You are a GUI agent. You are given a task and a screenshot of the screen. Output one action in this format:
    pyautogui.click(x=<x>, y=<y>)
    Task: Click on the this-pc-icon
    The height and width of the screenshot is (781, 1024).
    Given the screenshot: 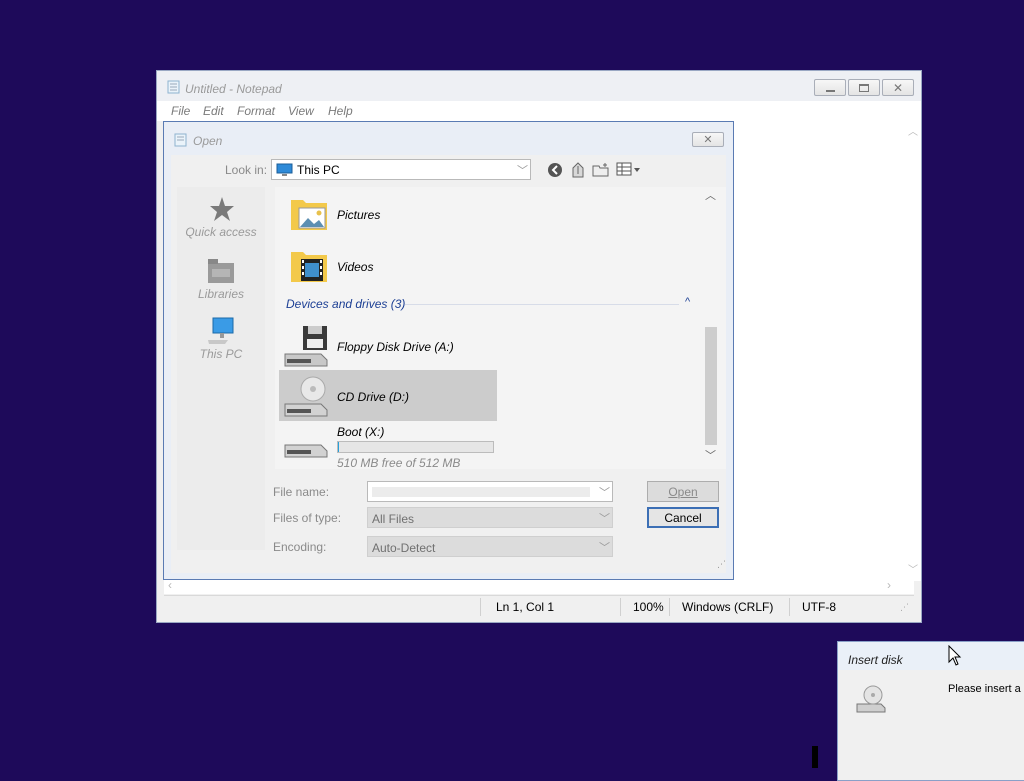 What is the action you would take?
    pyautogui.click(x=284, y=171)
    